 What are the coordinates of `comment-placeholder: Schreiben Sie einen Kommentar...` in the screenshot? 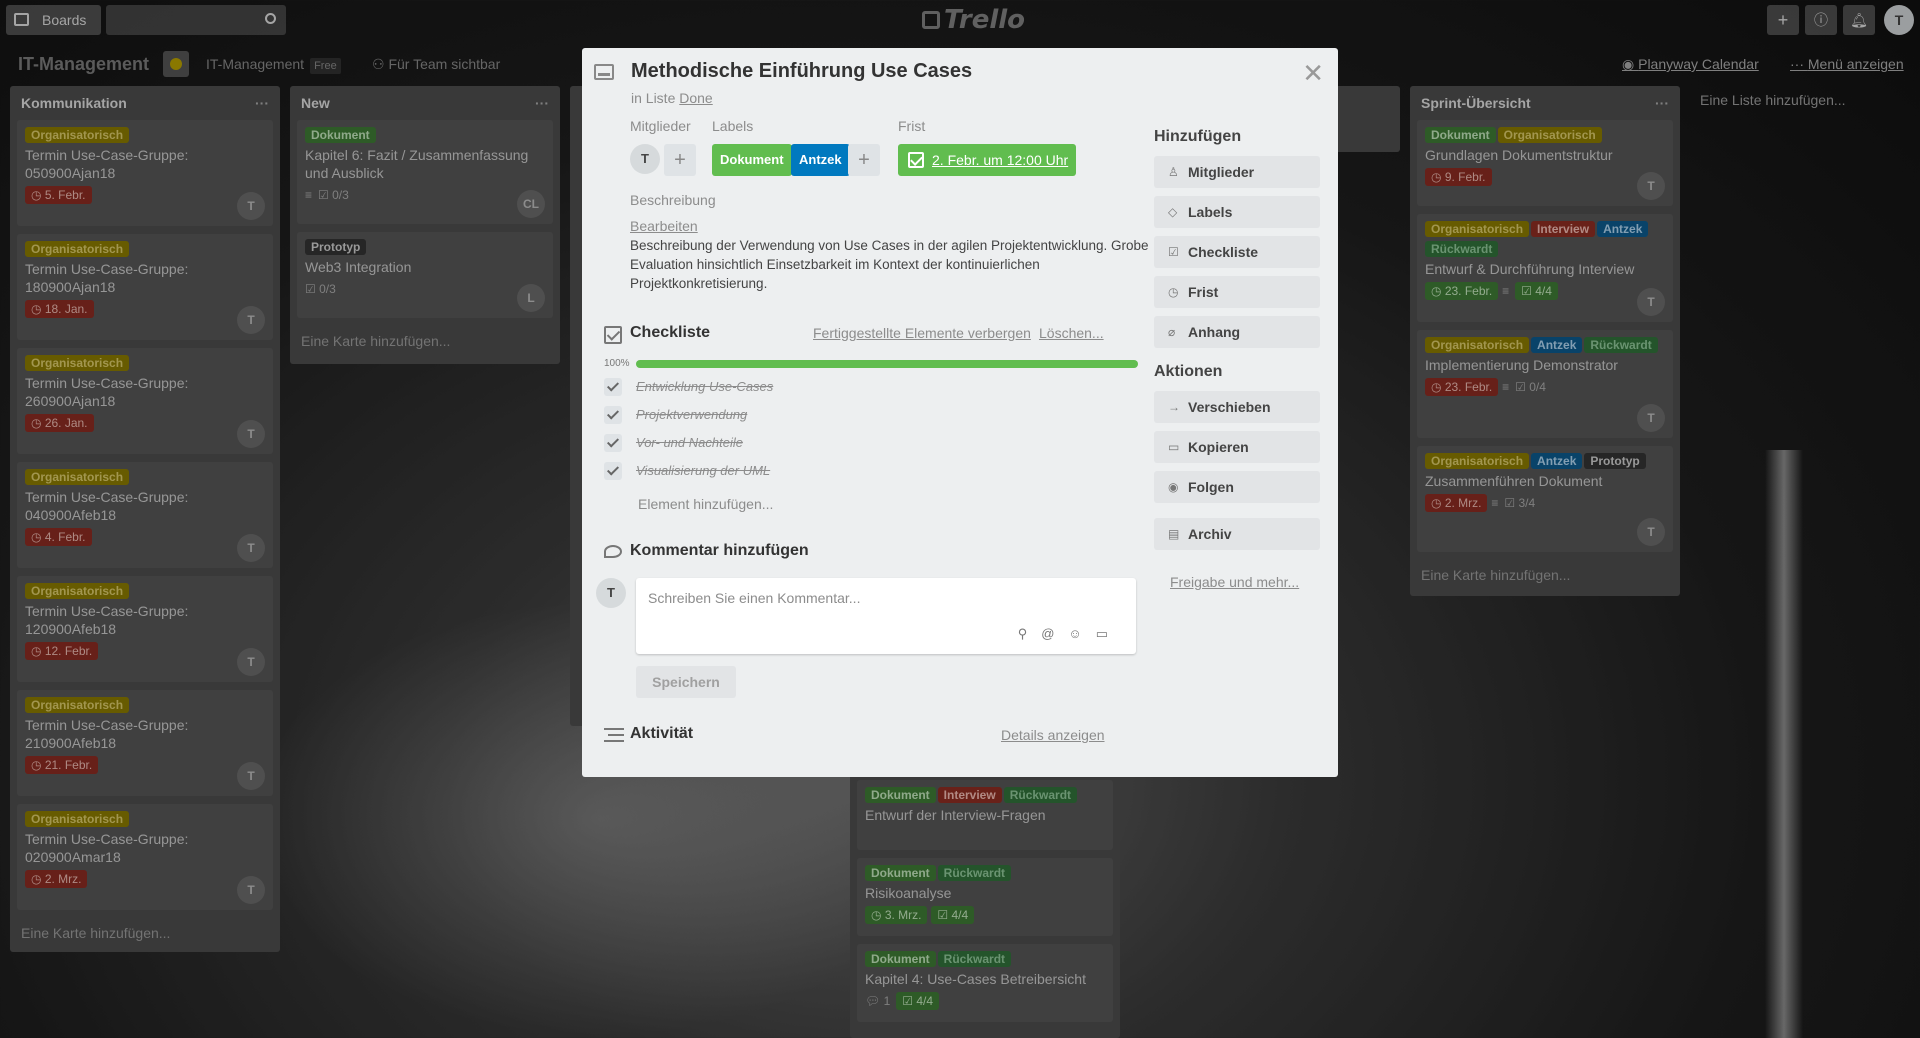 It's located at (754, 598).